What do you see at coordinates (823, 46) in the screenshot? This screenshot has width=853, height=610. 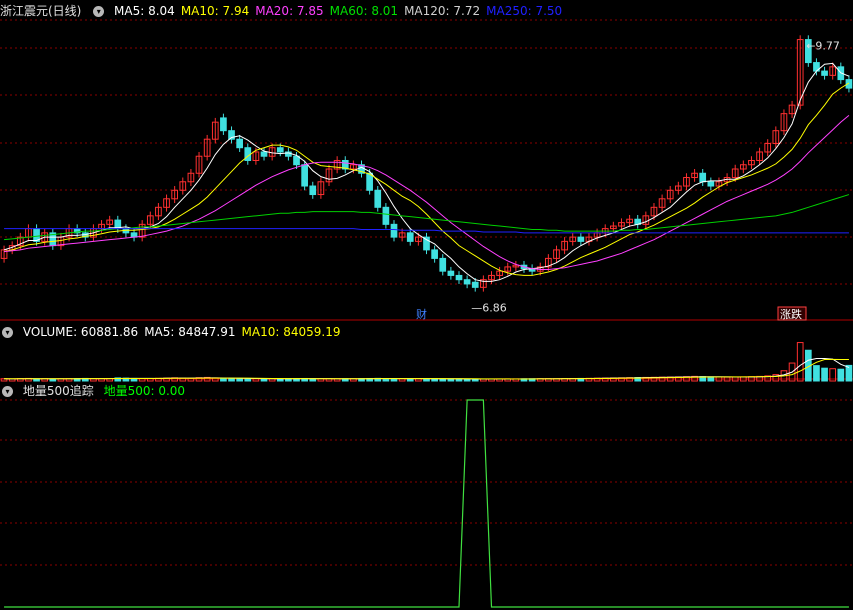 I see `high-price-label: ←9.77` at bounding box center [823, 46].